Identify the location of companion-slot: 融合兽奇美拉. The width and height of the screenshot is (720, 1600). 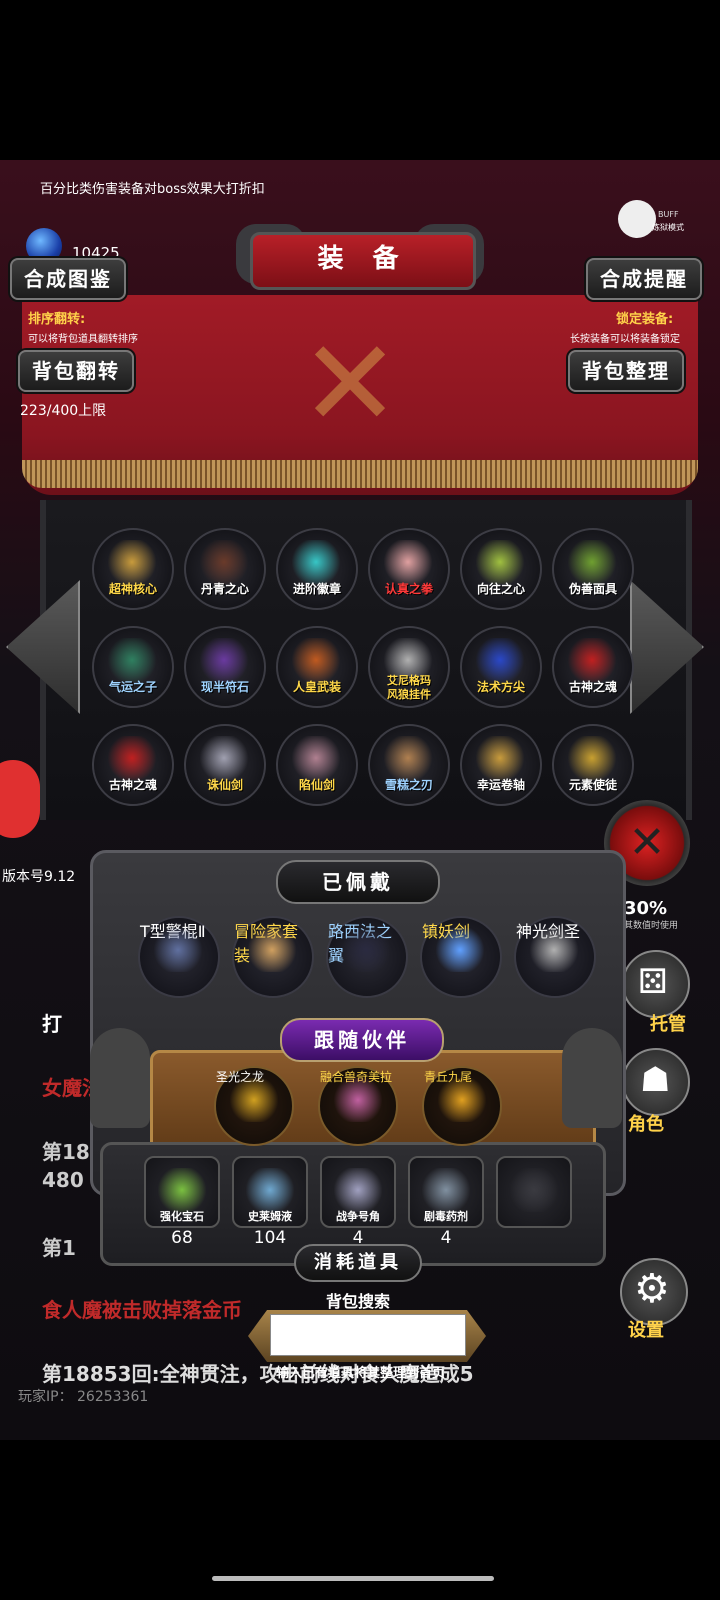
(358, 1106).